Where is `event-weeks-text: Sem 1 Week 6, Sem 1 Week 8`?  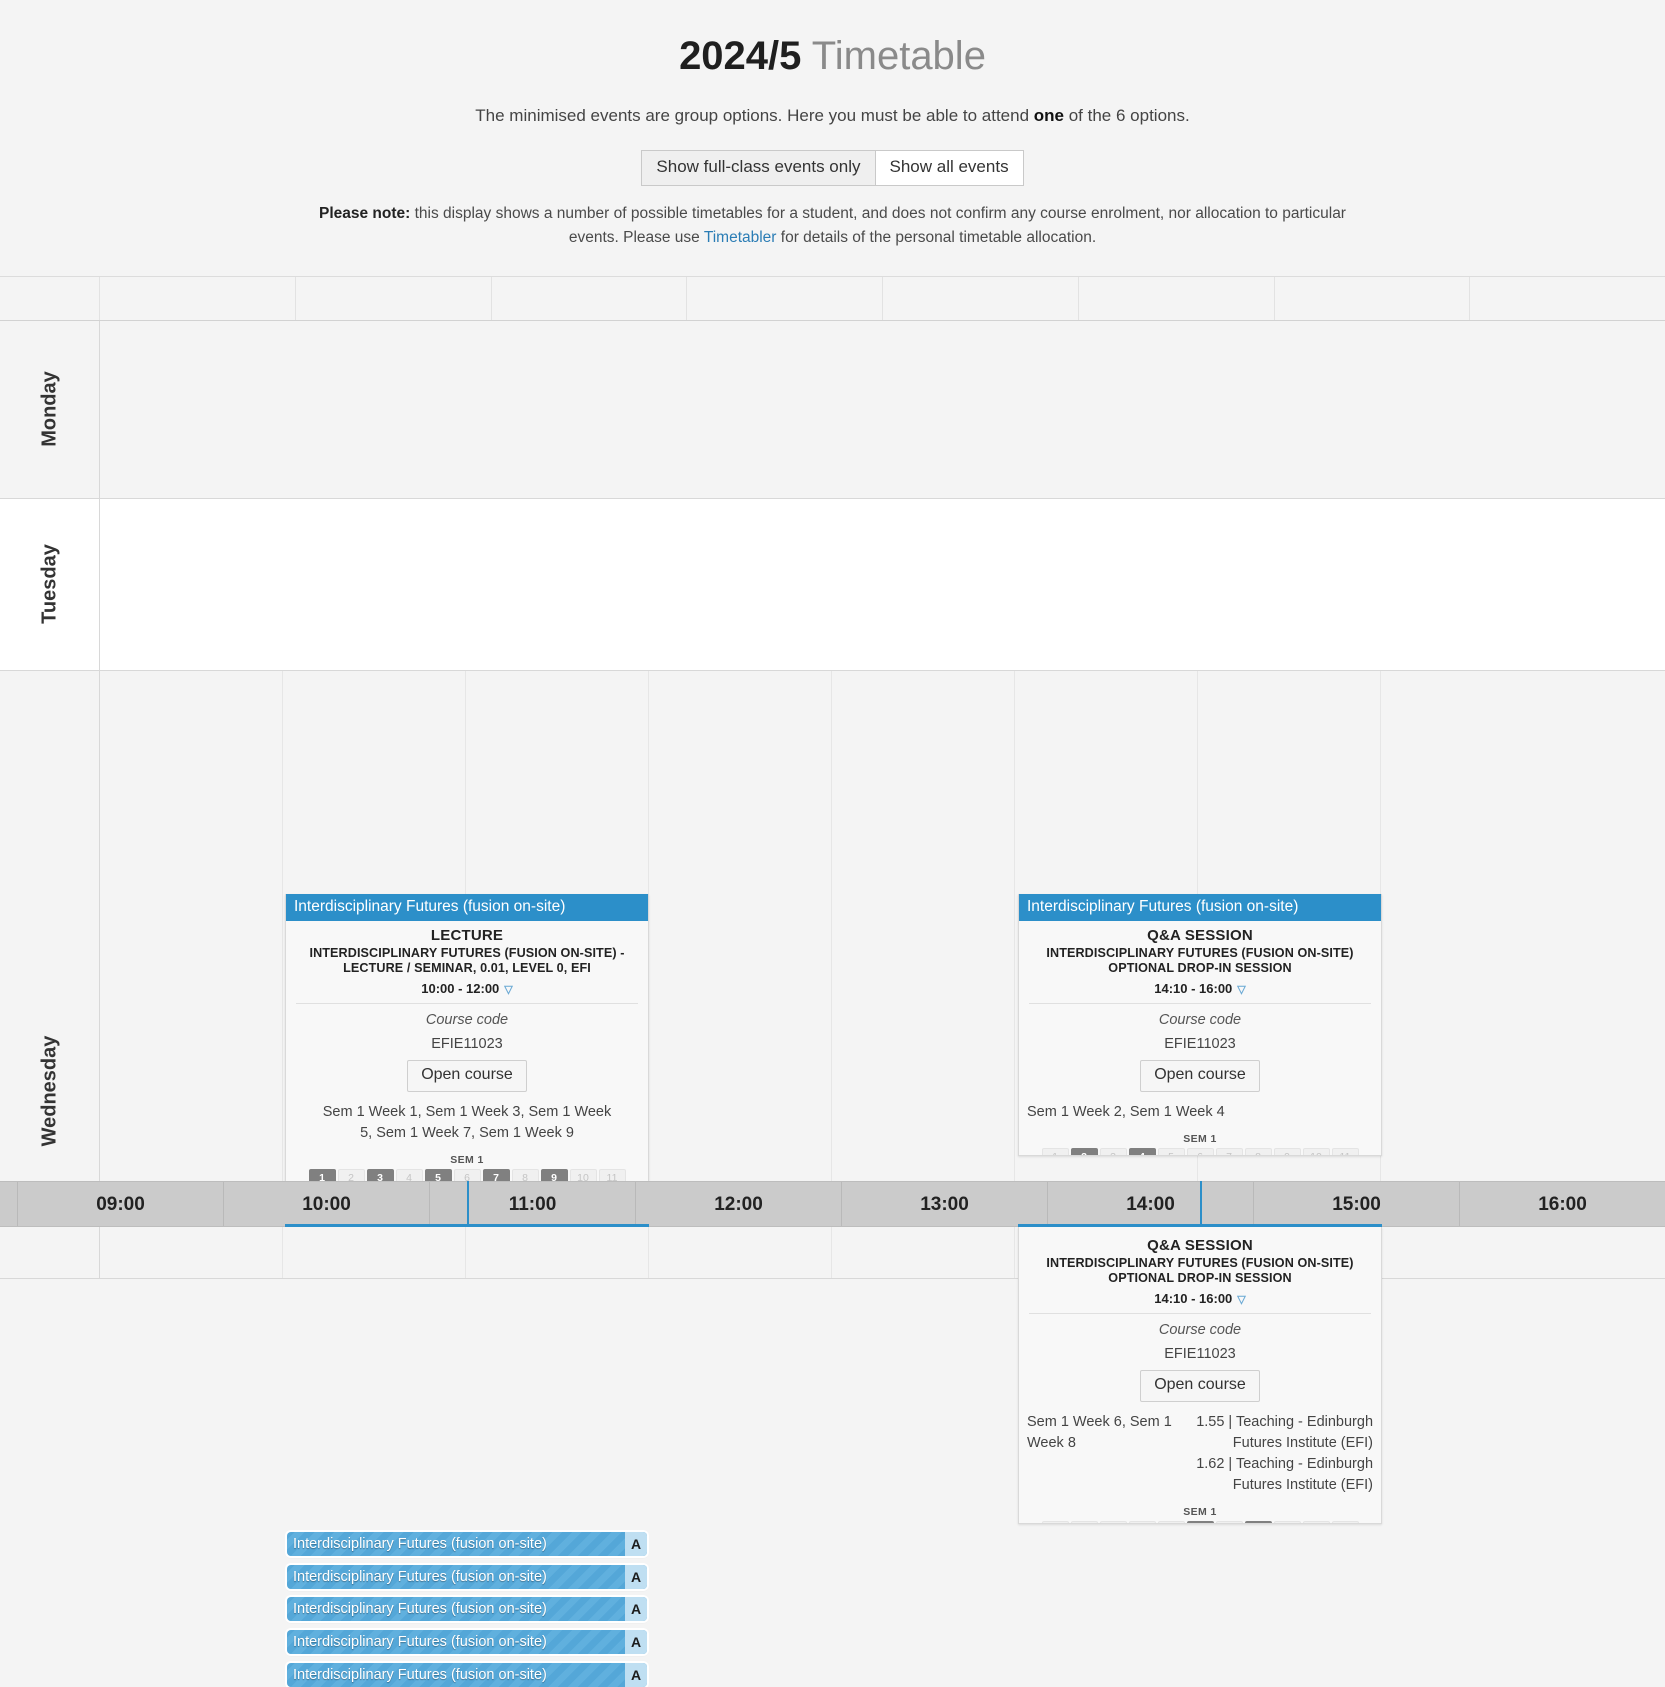 event-weeks-text: Sem 1 Week 6, Sem 1 Week 8 is located at coordinates (1099, 1432).